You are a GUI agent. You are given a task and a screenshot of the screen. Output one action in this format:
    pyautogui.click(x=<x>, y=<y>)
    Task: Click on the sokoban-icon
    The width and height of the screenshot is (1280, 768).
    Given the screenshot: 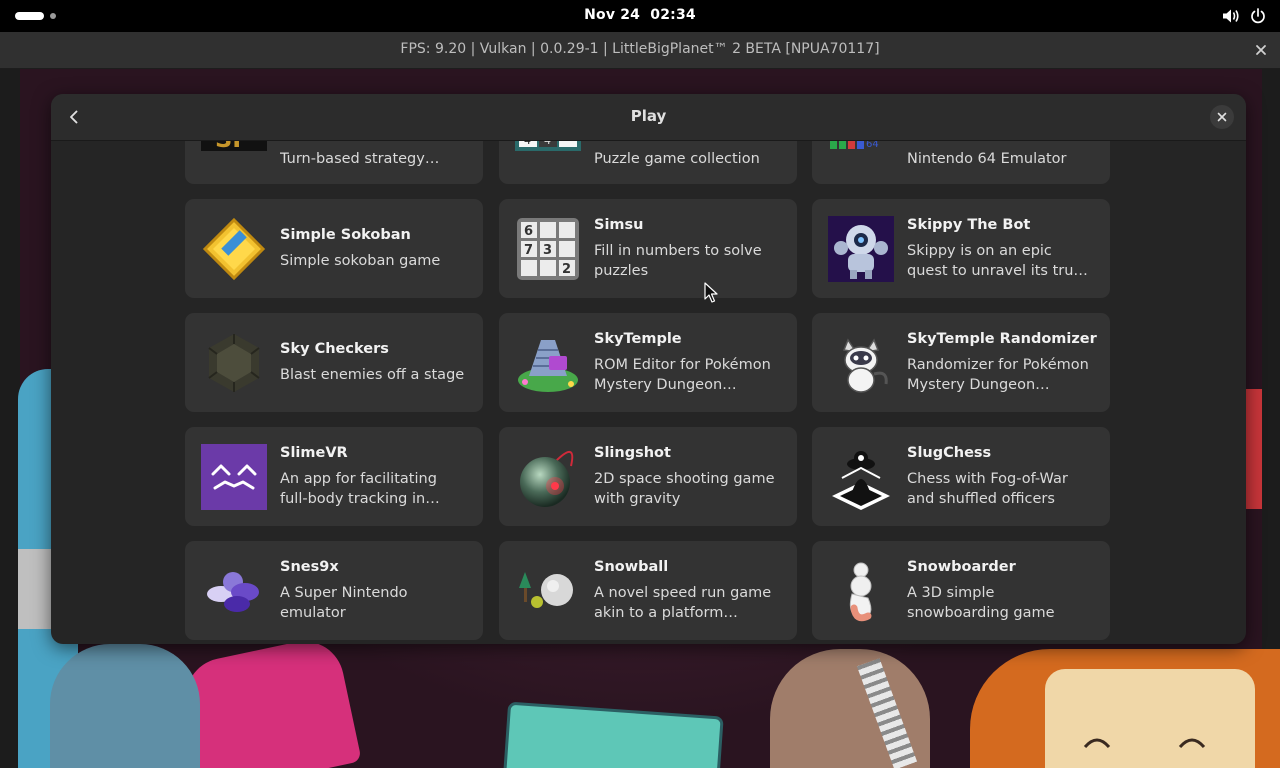 What is the action you would take?
    pyautogui.click(x=234, y=249)
    